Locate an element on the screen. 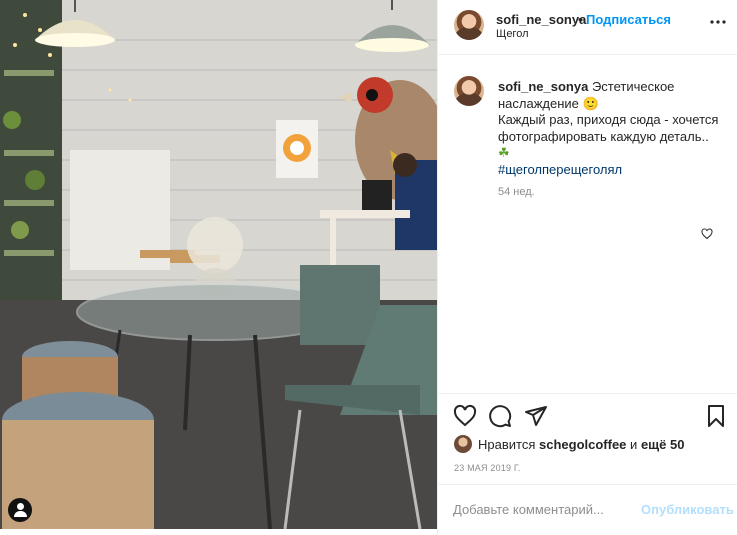 The image size is (737, 535). leaf-emoji: ☘ is located at coordinates (504, 152).